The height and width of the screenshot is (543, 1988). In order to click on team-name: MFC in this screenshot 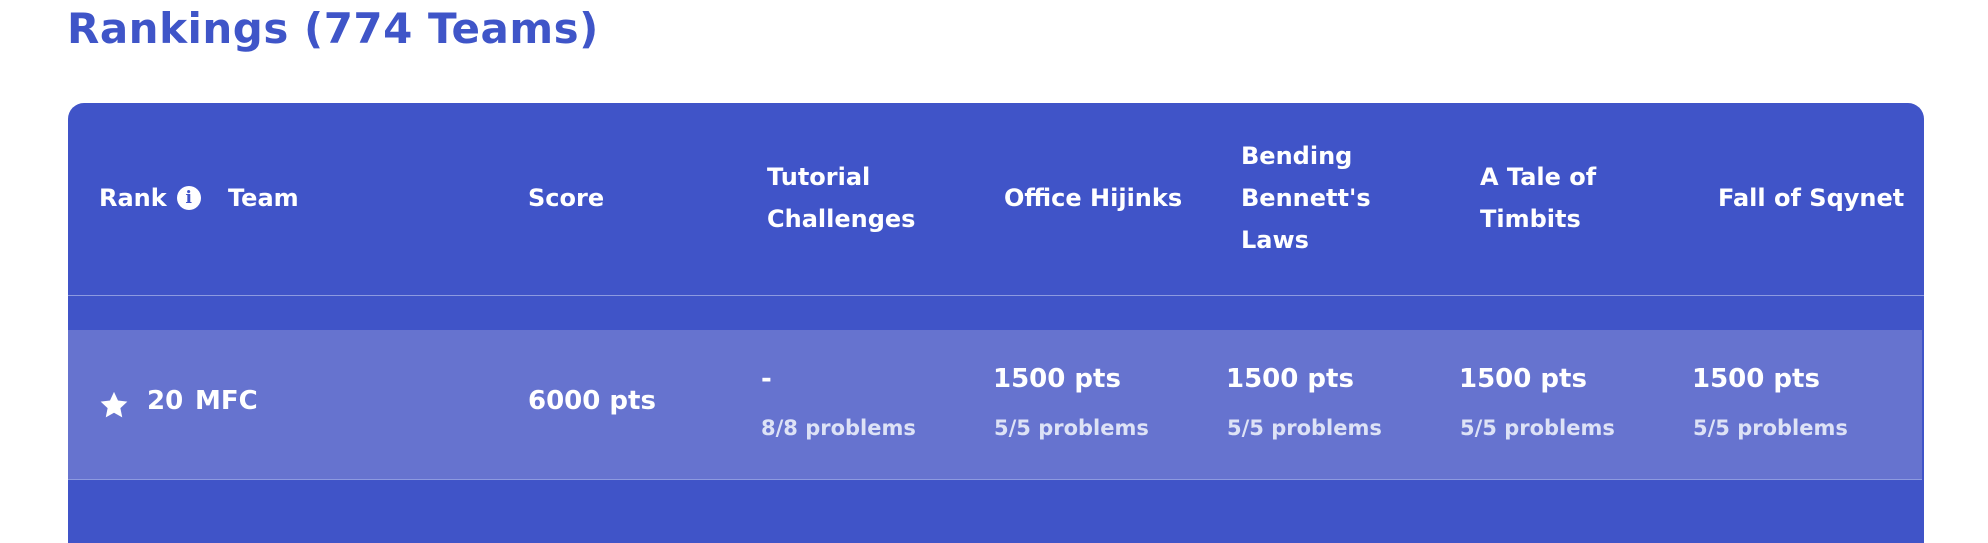, I will do `click(226, 401)`.